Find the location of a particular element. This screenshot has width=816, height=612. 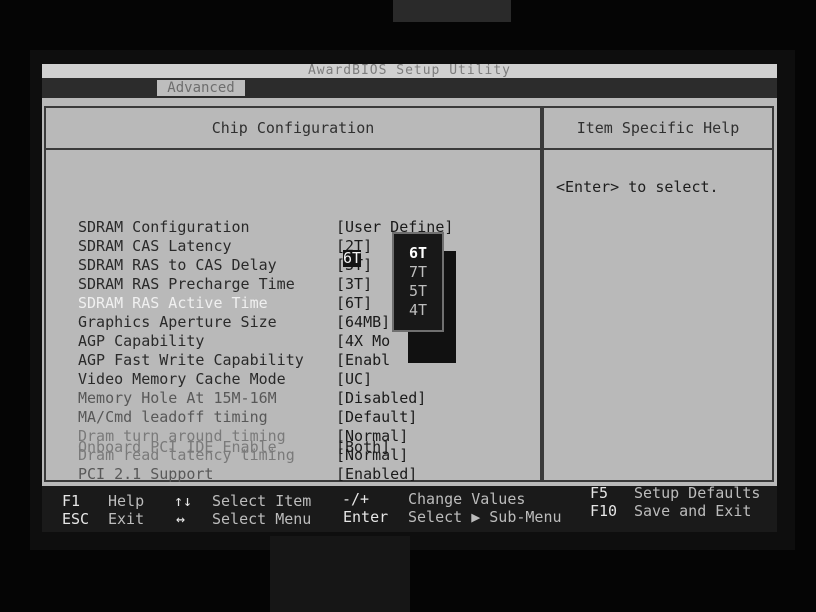

setting-value: [Both] is located at coordinates (363, 447).